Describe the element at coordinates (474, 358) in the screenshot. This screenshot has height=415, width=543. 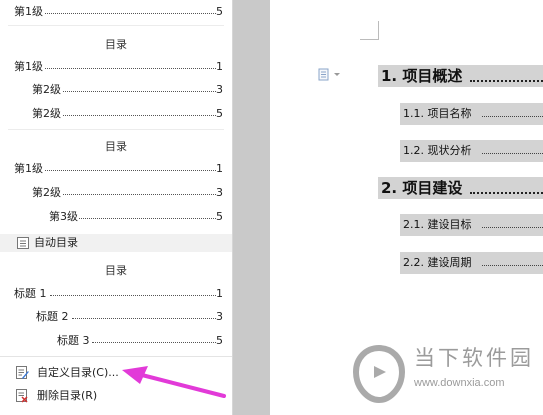
I see `watermark-brand: 当下软件园` at that location.